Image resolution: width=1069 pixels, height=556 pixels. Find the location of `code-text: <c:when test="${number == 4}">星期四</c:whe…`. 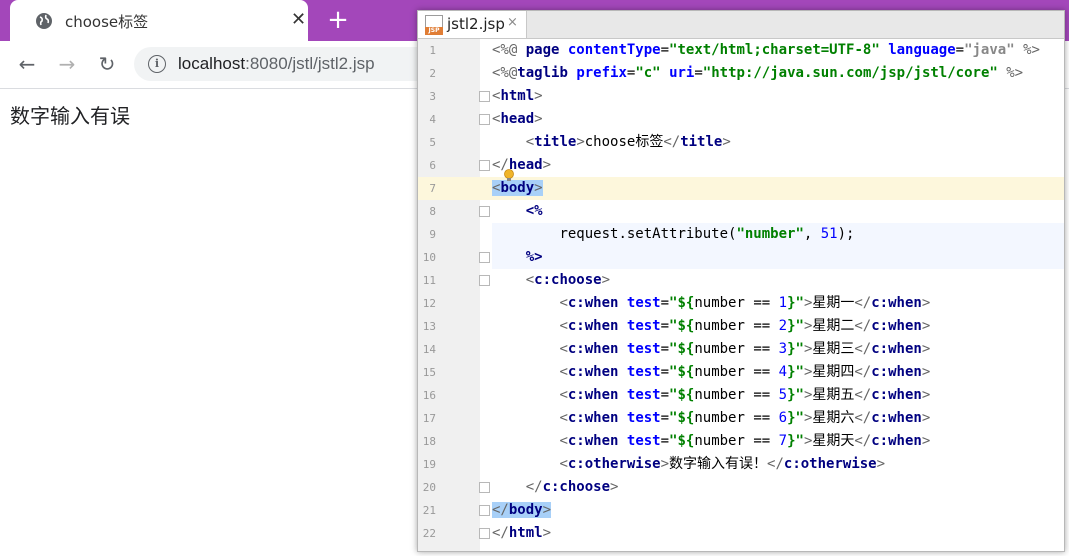

code-text: <c:when test="${number == 4}">星期四</c:whe… is located at coordinates (745, 372).